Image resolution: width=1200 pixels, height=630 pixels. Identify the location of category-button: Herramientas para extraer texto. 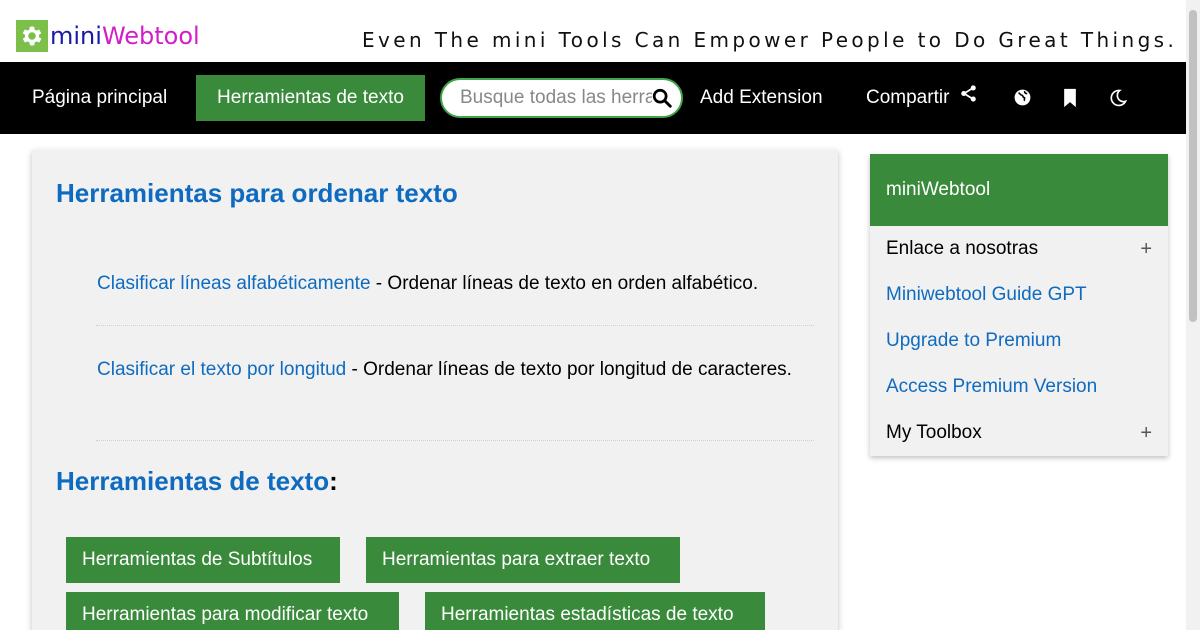
(523, 560).